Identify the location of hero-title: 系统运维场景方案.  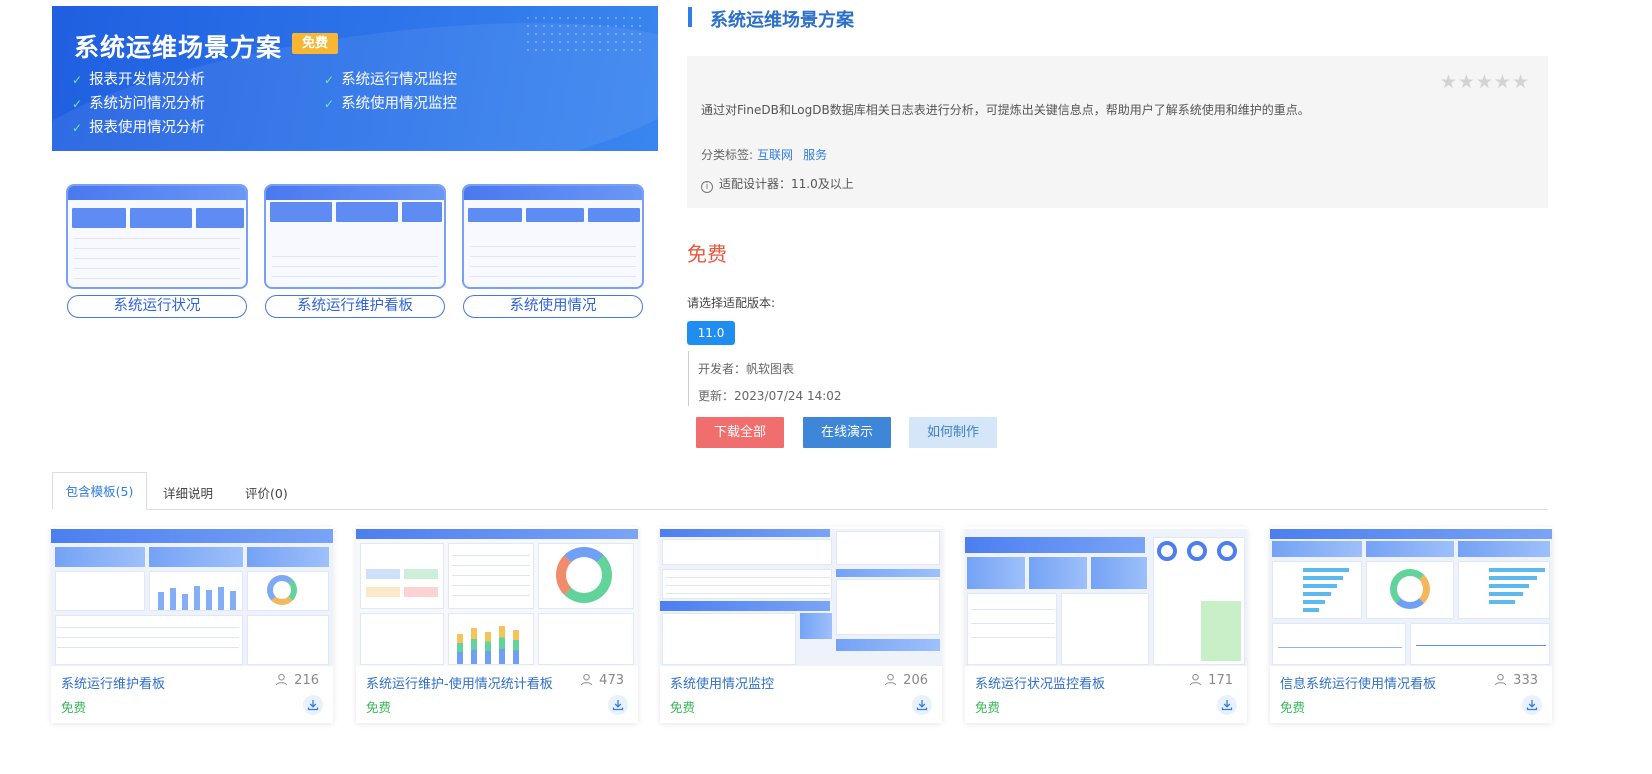
(178, 47).